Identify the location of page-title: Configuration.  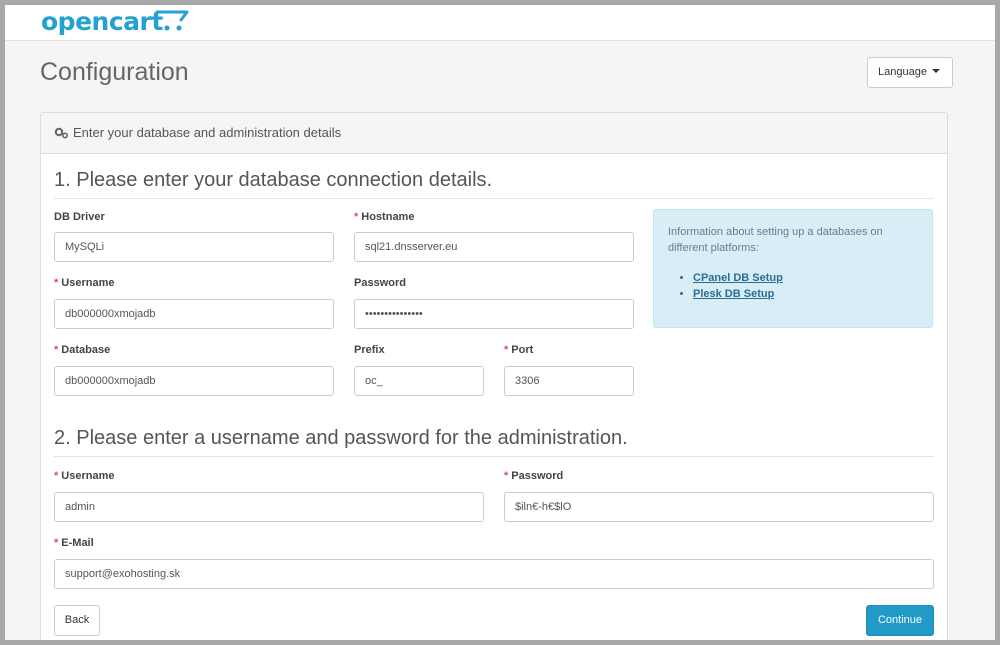
(114, 72).